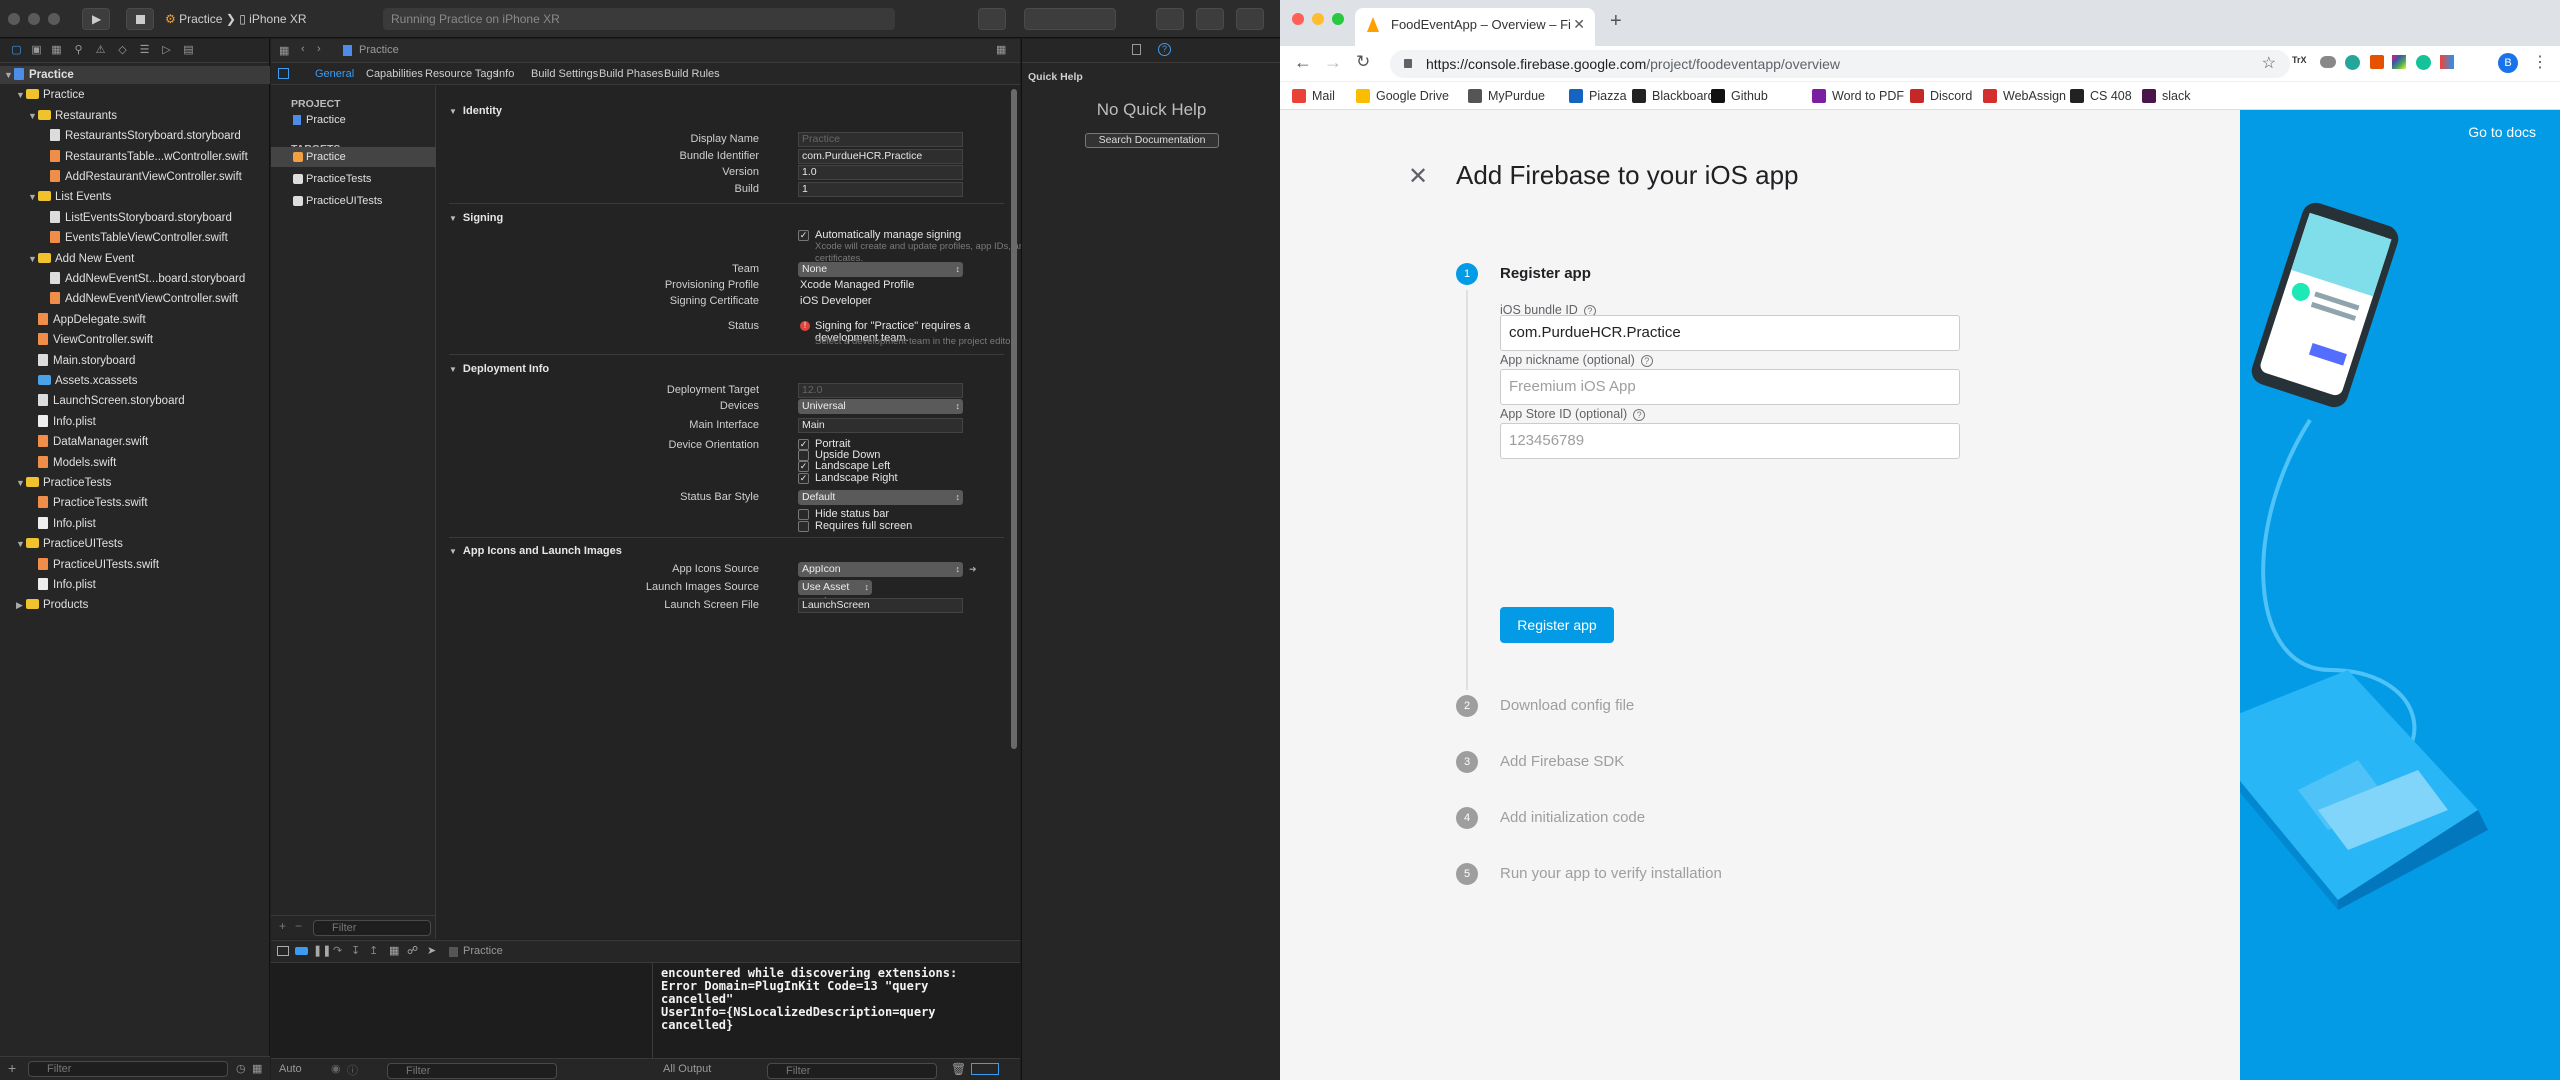  What do you see at coordinates (958, 1069) in the screenshot?
I see `trash-icon: 🗑` at bounding box center [958, 1069].